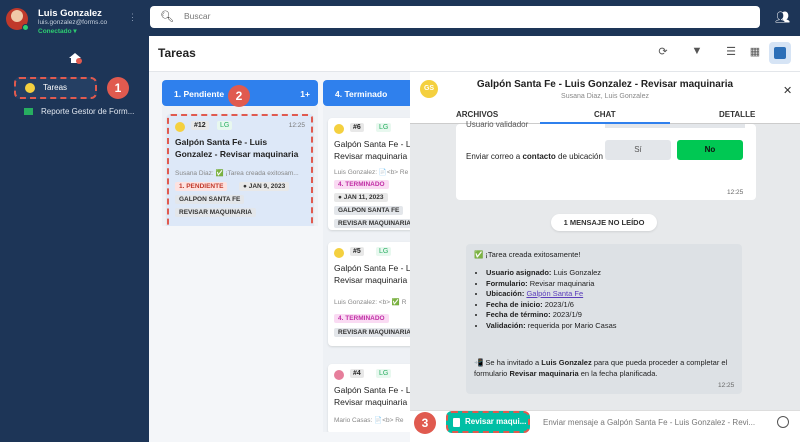 This screenshot has height=442, width=800. What do you see at coordinates (663, 52) in the screenshot?
I see `refresh-icon: ⟳` at bounding box center [663, 52].